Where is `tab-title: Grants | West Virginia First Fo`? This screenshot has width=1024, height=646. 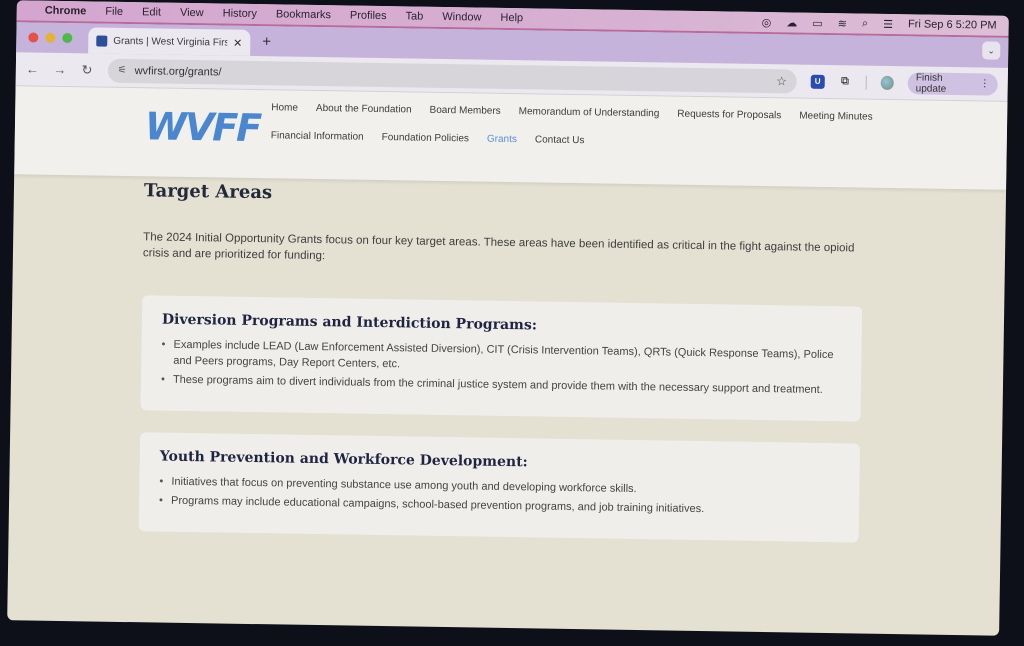 tab-title: Grants | West Virginia First Fo is located at coordinates (170, 42).